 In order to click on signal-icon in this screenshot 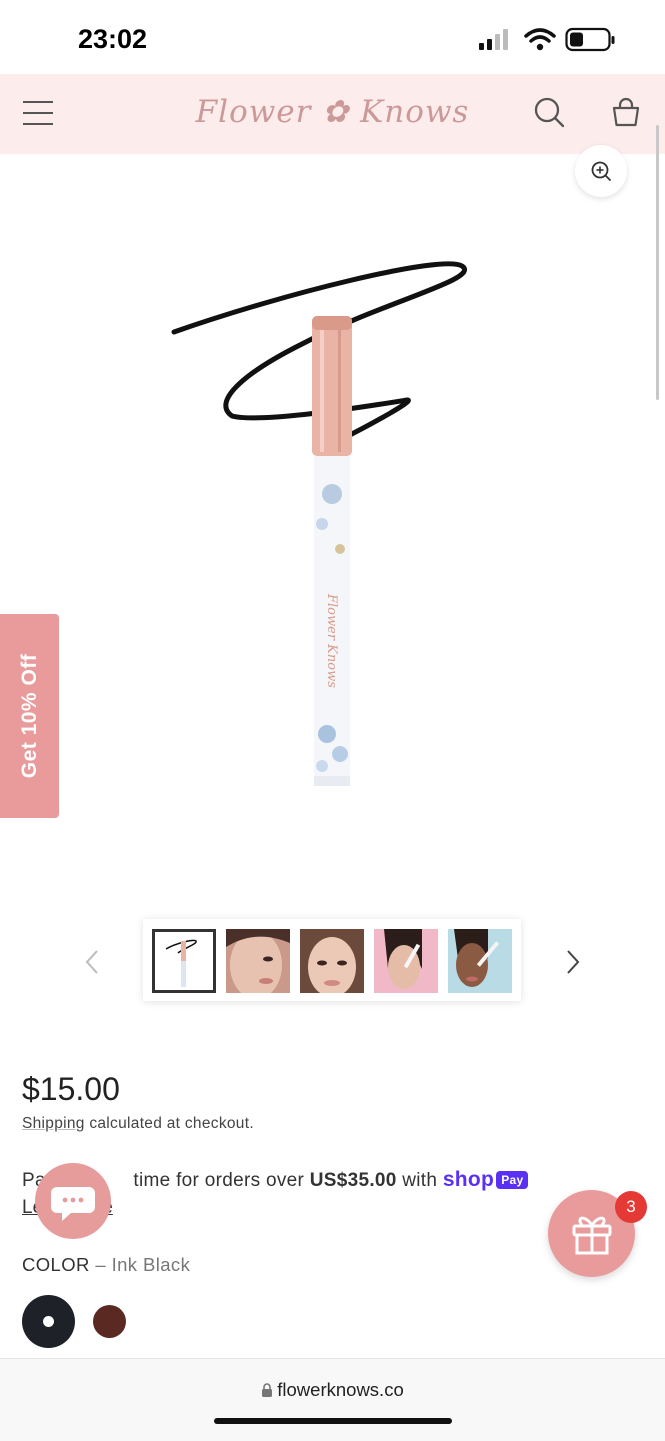, I will do `click(493, 39)`.